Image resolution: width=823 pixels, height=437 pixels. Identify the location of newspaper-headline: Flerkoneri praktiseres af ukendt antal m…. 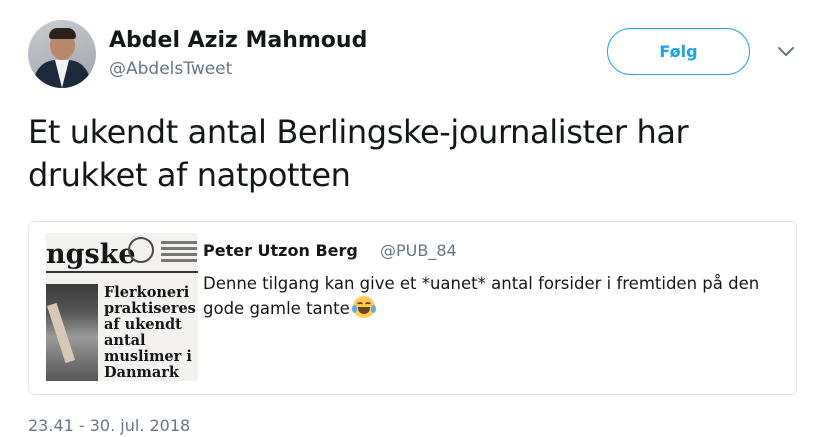
(150, 332).